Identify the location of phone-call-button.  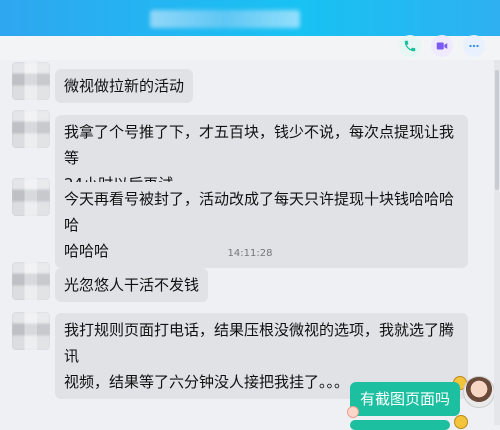
(410, 46).